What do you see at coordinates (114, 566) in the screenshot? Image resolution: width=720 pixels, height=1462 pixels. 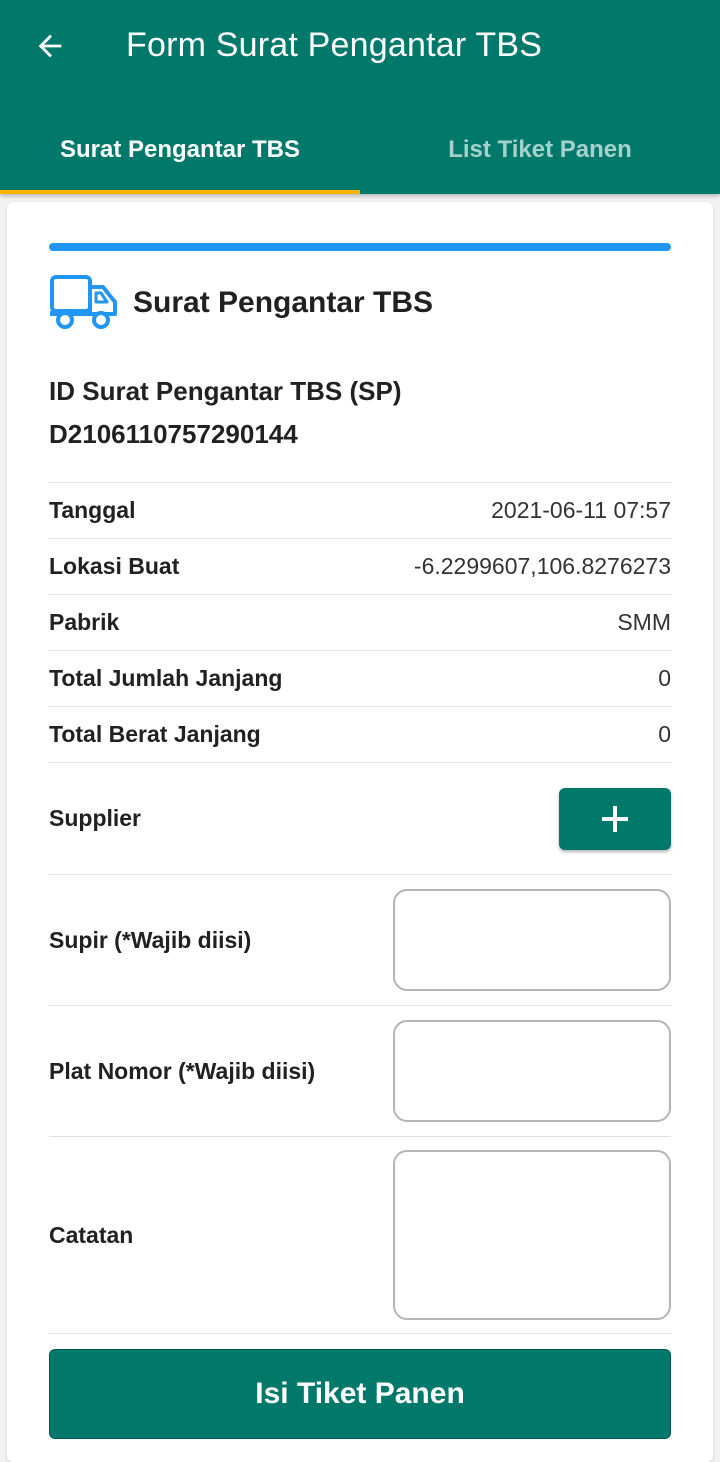 I see `detail-label: Lokasi Buat` at bounding box center [114, 566].